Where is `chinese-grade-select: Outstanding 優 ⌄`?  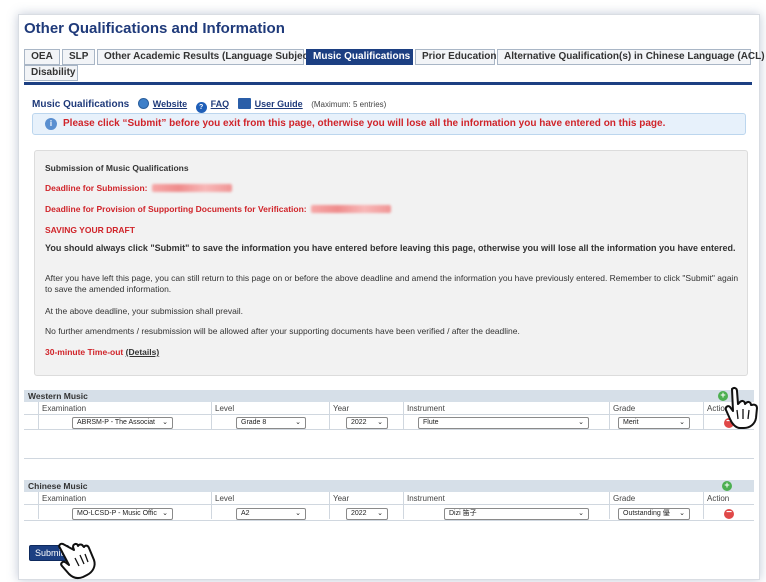 chinese-grade-select: Outstanding 優 ⌄ is located at coordinates (654, 514).